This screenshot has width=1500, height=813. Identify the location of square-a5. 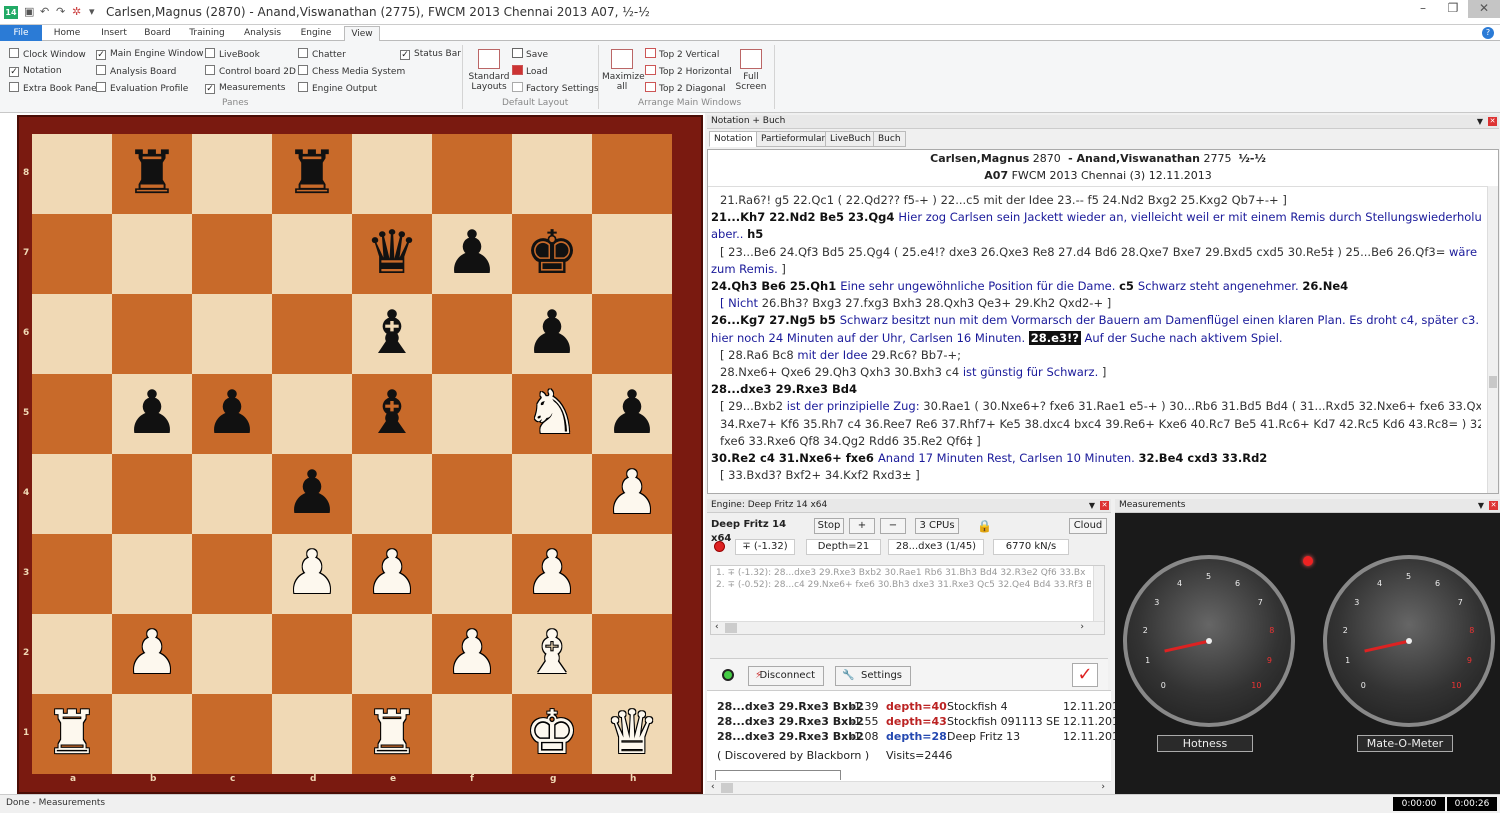
(72, 414).